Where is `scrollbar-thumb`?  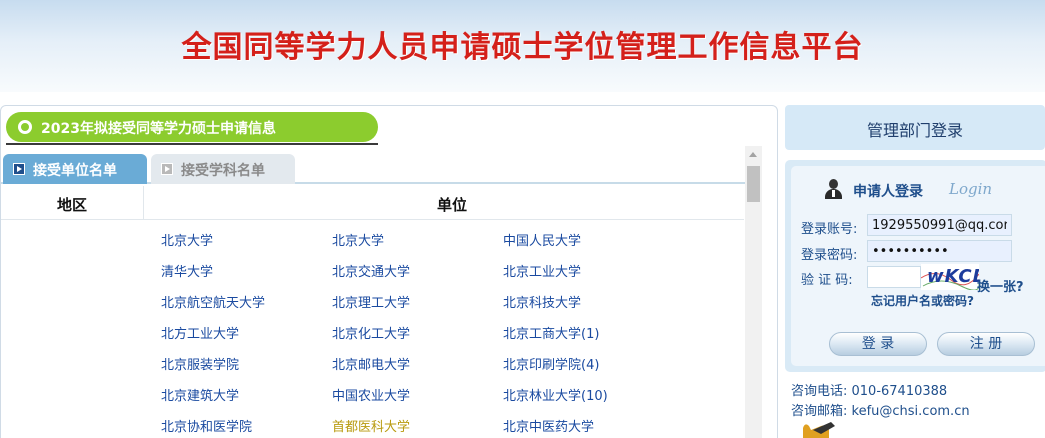
scrollbar-thumb is located at coordinates (753, 184).